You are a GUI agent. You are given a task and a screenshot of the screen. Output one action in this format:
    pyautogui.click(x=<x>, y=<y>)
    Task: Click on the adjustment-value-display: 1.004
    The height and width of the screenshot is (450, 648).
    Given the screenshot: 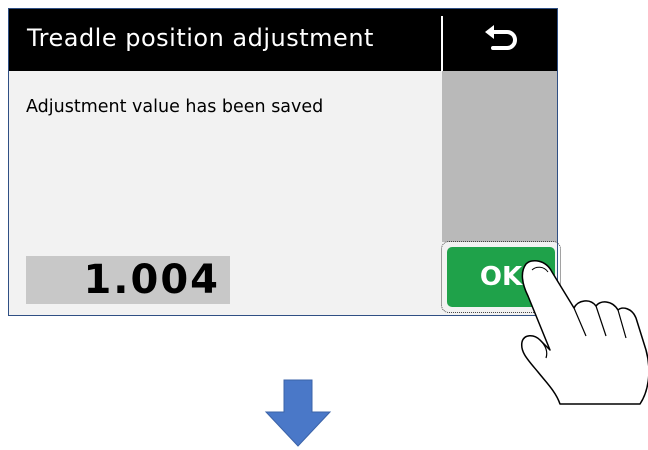 What is the action you would take?
    pyautogui.click(x=128, y=280)
    